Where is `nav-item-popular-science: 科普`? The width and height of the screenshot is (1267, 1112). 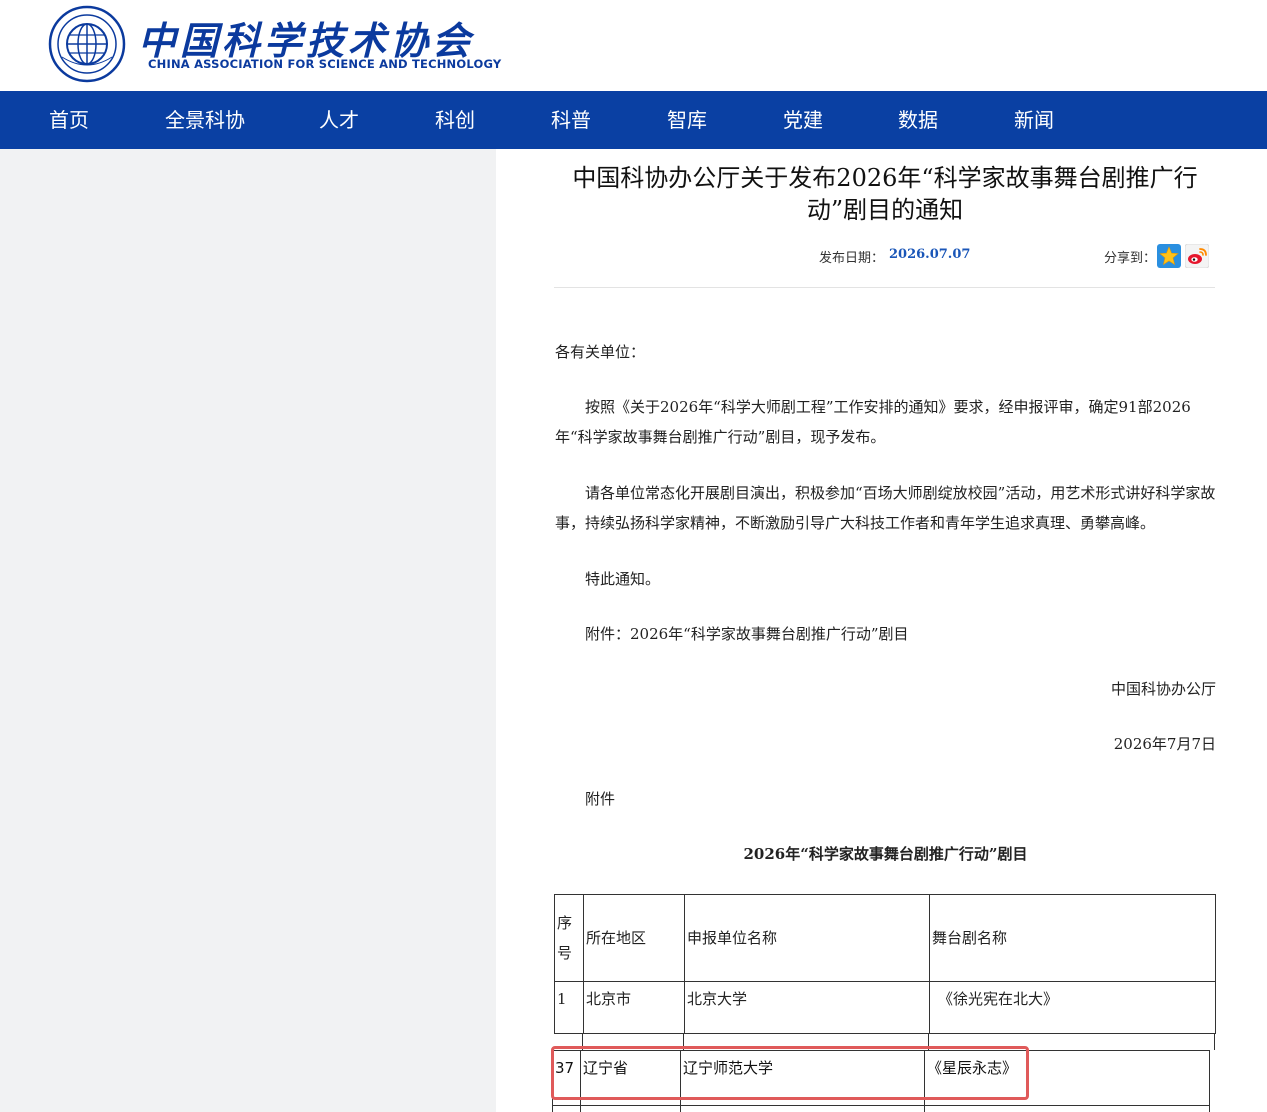 nav-item-popular-science: 科普 is located at coordinates (571, 120).